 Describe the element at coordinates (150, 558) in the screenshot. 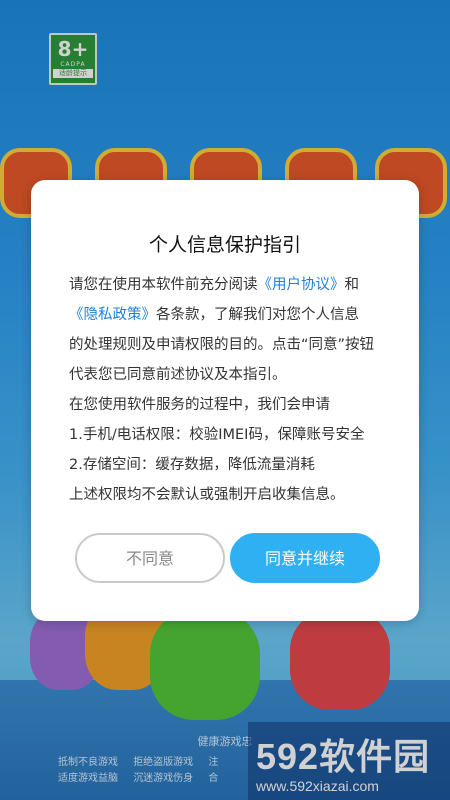

I see `decline-button: 不同意` at that location.